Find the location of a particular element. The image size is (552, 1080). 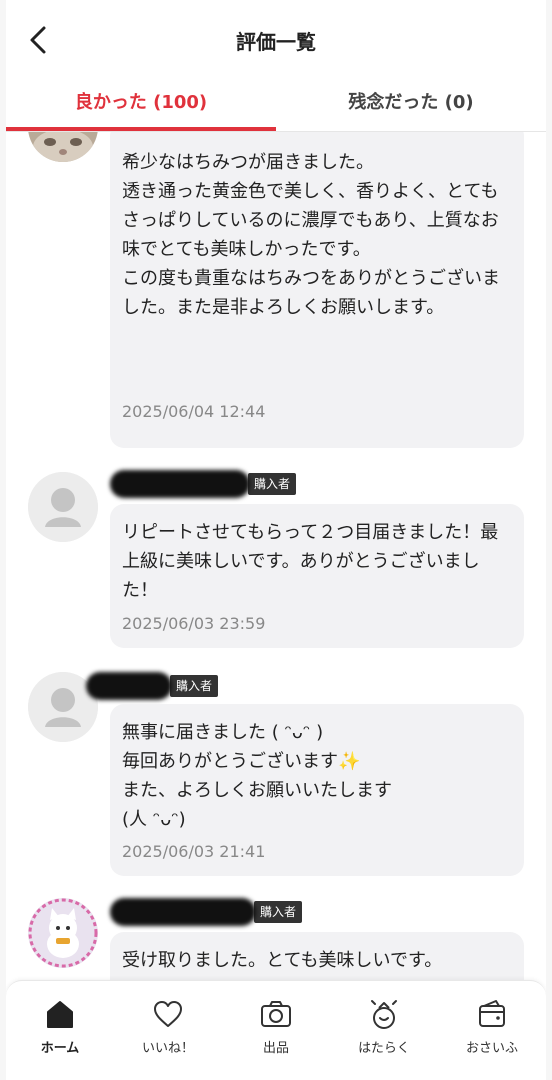

nav-work: はたらく is located at coordinates (384, 1026).